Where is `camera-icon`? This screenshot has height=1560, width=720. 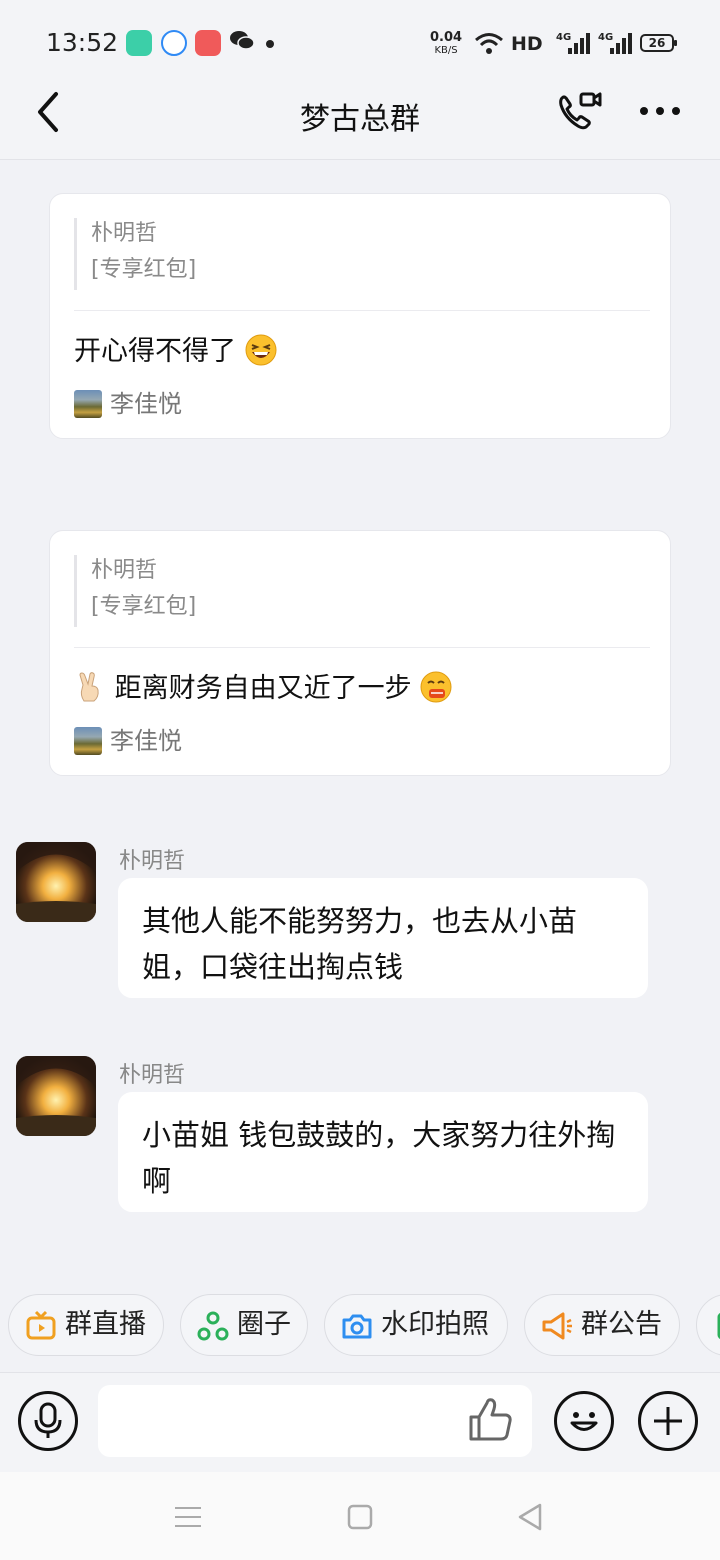 camera-icon is located at coordinates (357, 1326).